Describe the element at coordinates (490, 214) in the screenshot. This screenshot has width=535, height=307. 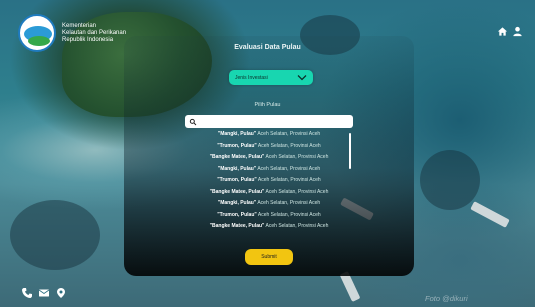
I see `boat-image` at that location.